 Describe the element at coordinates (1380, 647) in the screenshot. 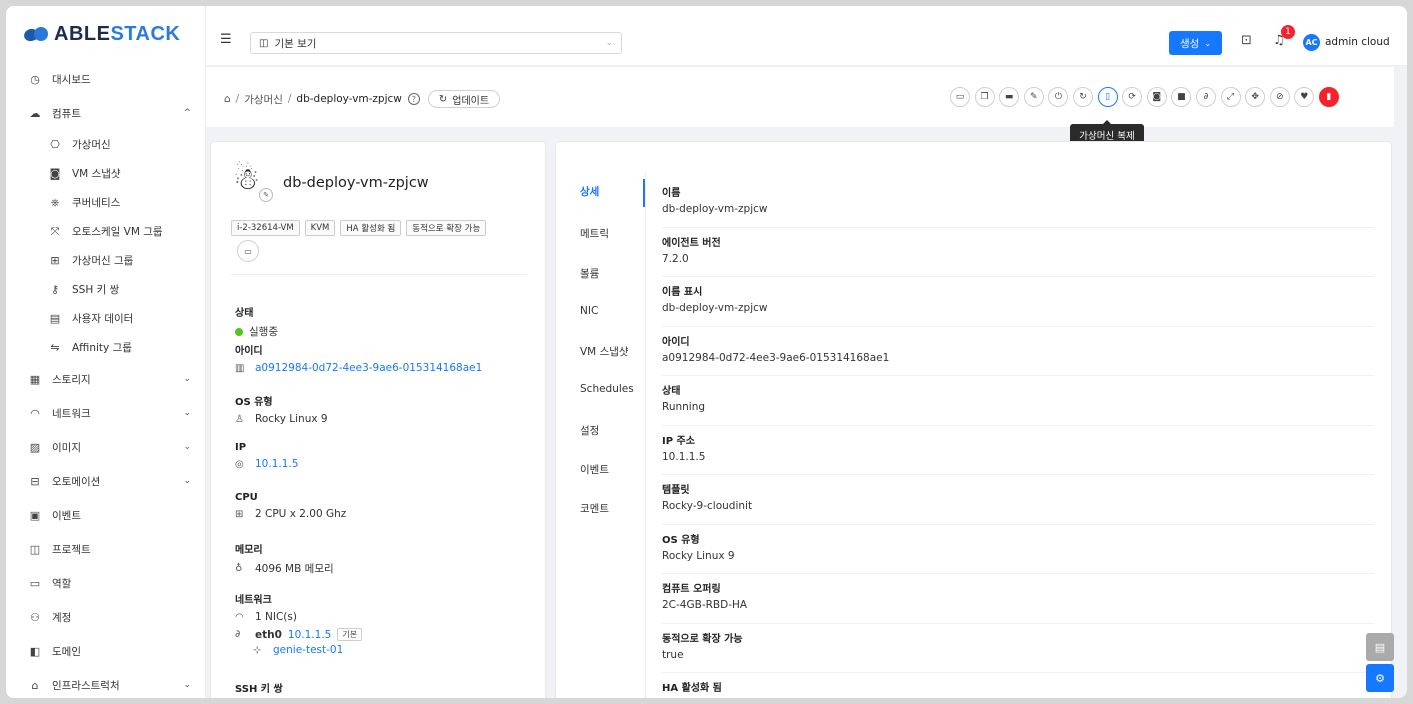

I see `keyboard-icon: ▤` at that location.